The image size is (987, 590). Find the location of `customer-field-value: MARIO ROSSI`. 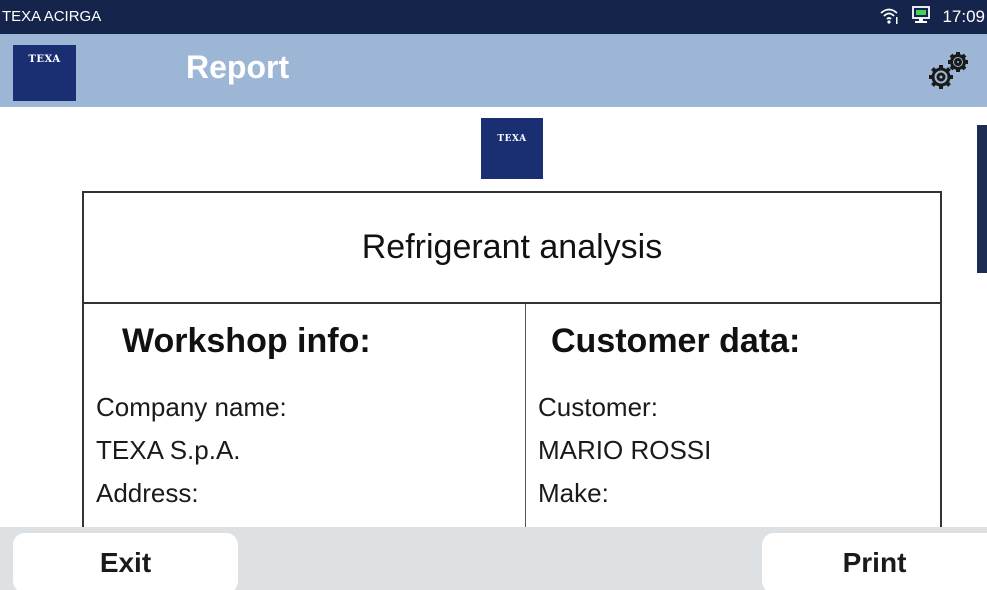

customer-field-value: MARIO ROSSI is located at coordinates (625, 450).